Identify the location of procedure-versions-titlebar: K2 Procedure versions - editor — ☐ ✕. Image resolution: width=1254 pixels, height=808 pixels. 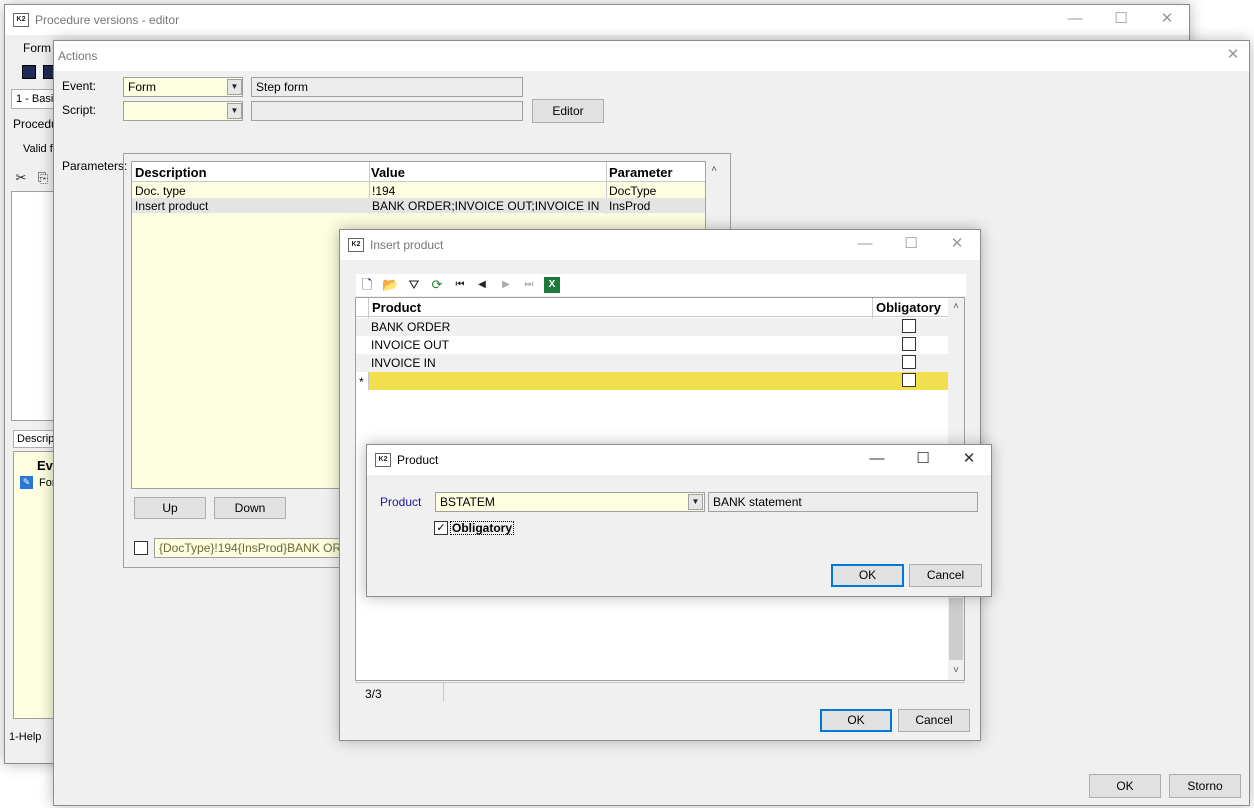
(597, 20).